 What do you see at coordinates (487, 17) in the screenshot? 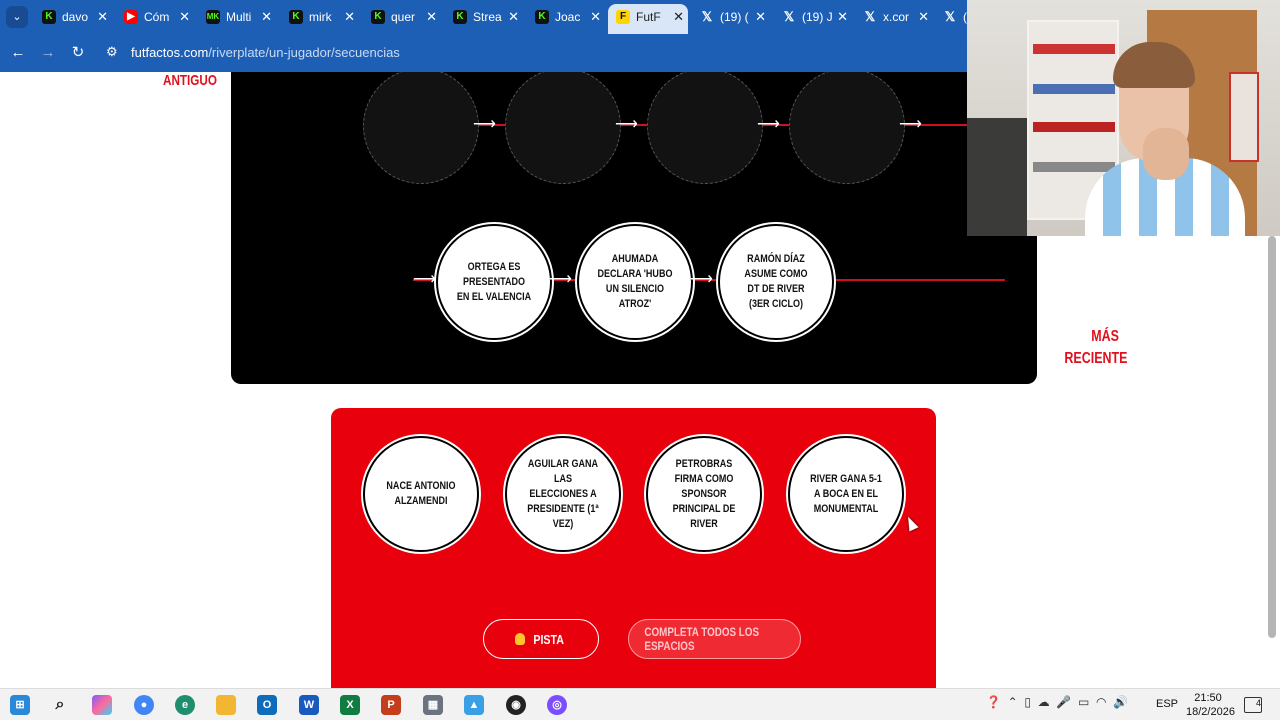
I see `tab-title: Strea` at bounding box center [487, 17].